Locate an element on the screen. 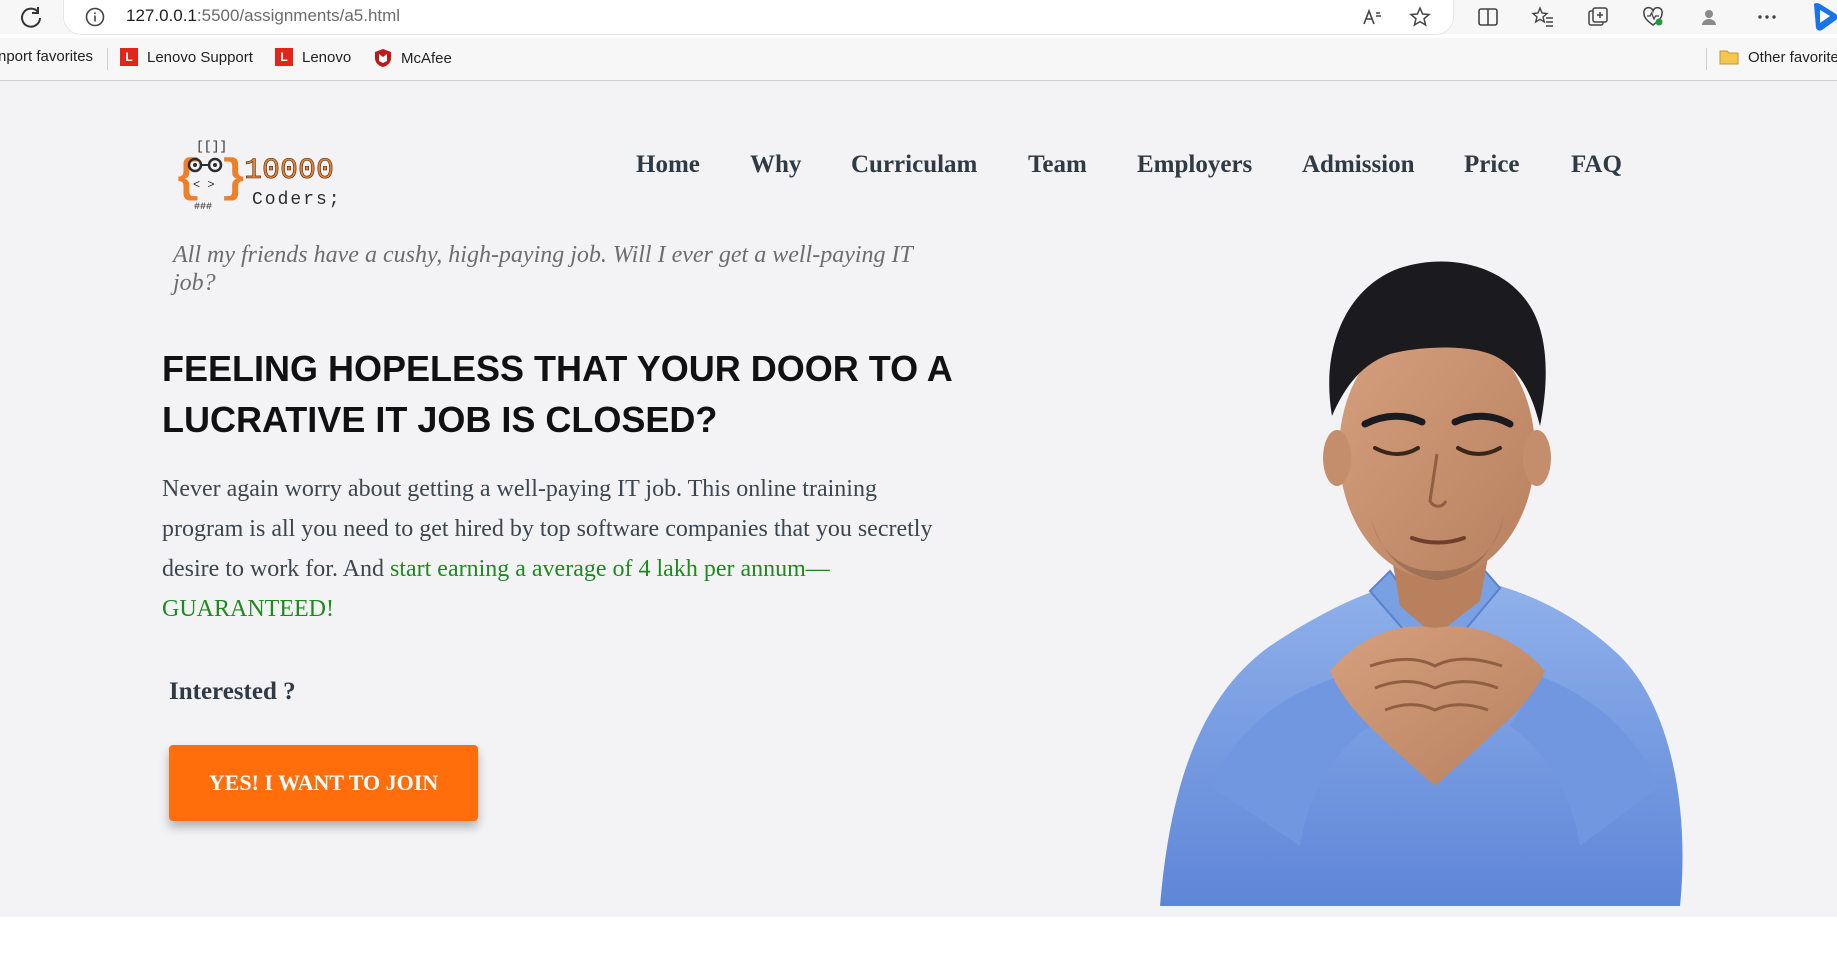 The height and width of the screenshot is (955, 1837). bookmark-label: McAfee is located at coordinates (426, 58).